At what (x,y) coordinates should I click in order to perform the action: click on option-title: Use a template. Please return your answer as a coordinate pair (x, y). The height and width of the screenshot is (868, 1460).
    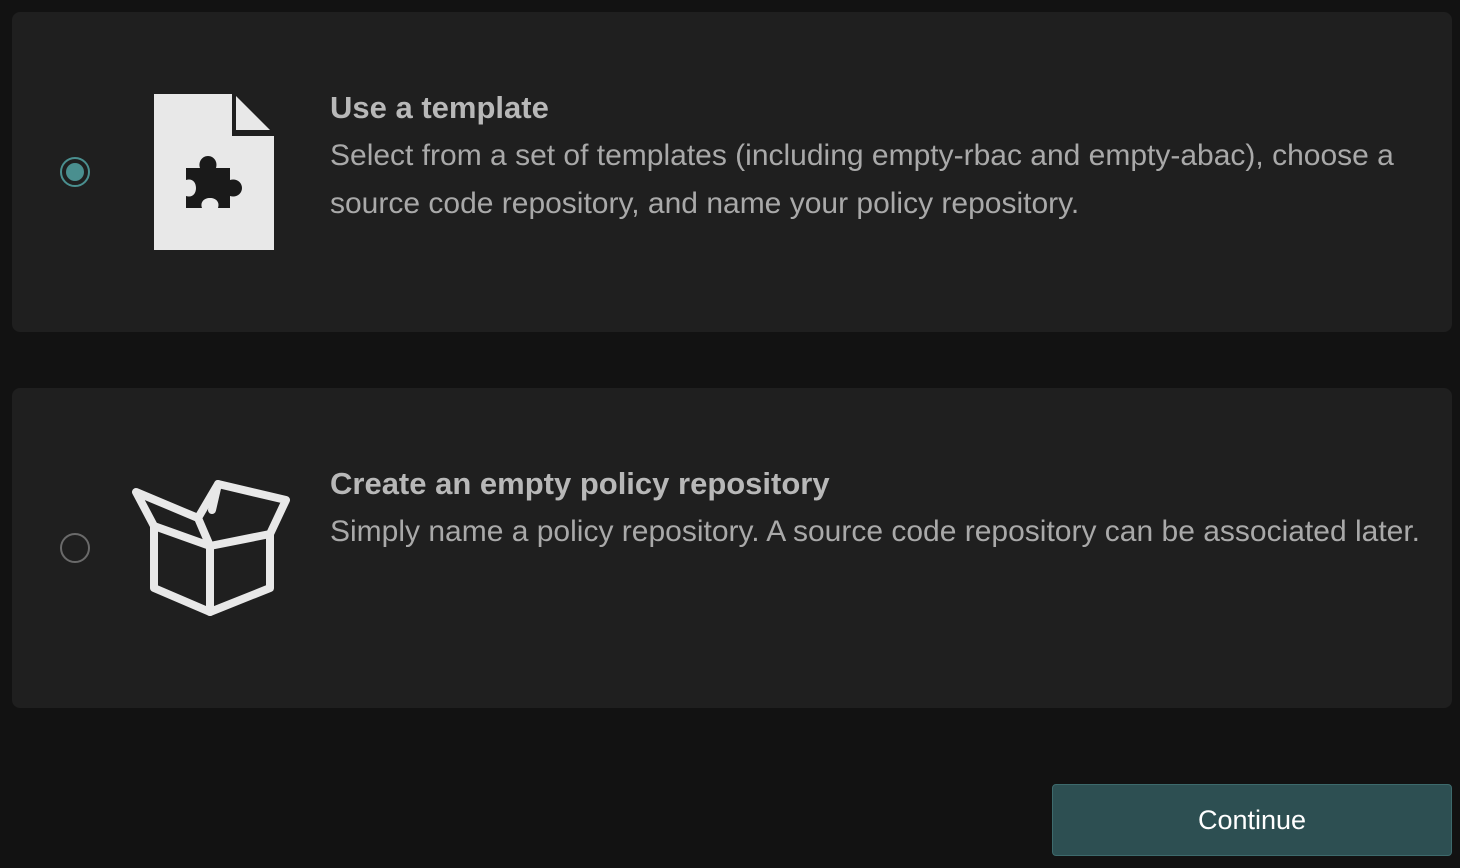
    Looking at the image, I should click on (439, 107).